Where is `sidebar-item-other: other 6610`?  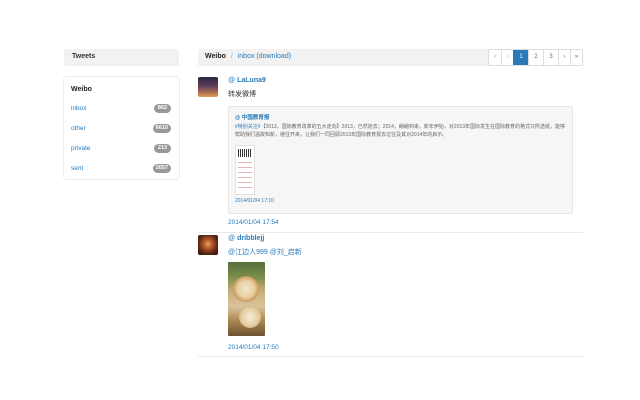
sidebar-item-other: other 6610 is located at coordinates (121, 129).